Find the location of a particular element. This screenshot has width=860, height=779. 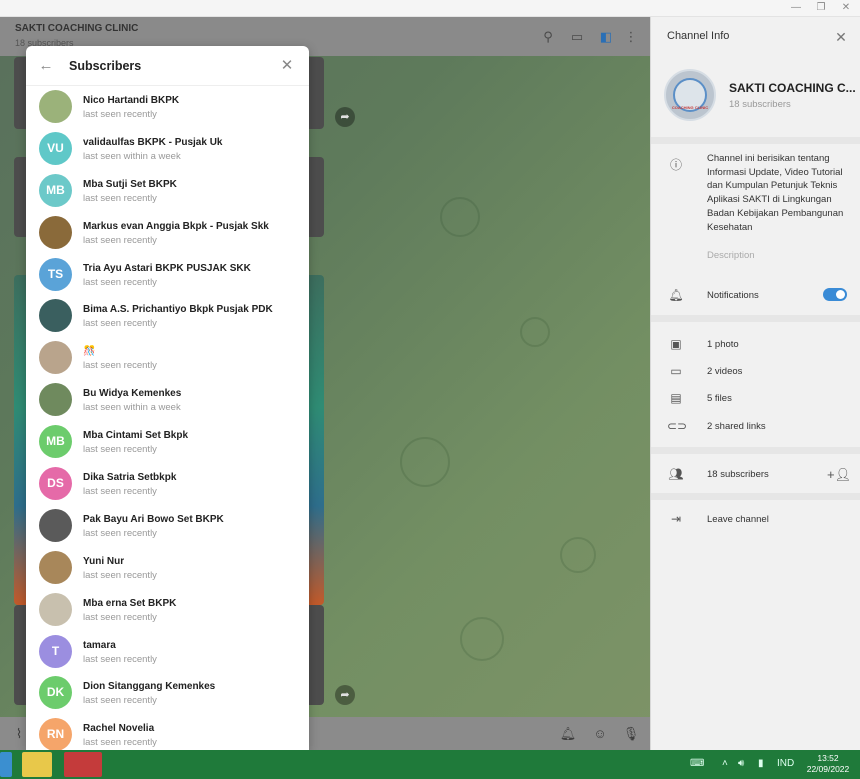

subscriber-row: Bu Widya Kemenkes last seen within a week is located at coordinates (167, 400).